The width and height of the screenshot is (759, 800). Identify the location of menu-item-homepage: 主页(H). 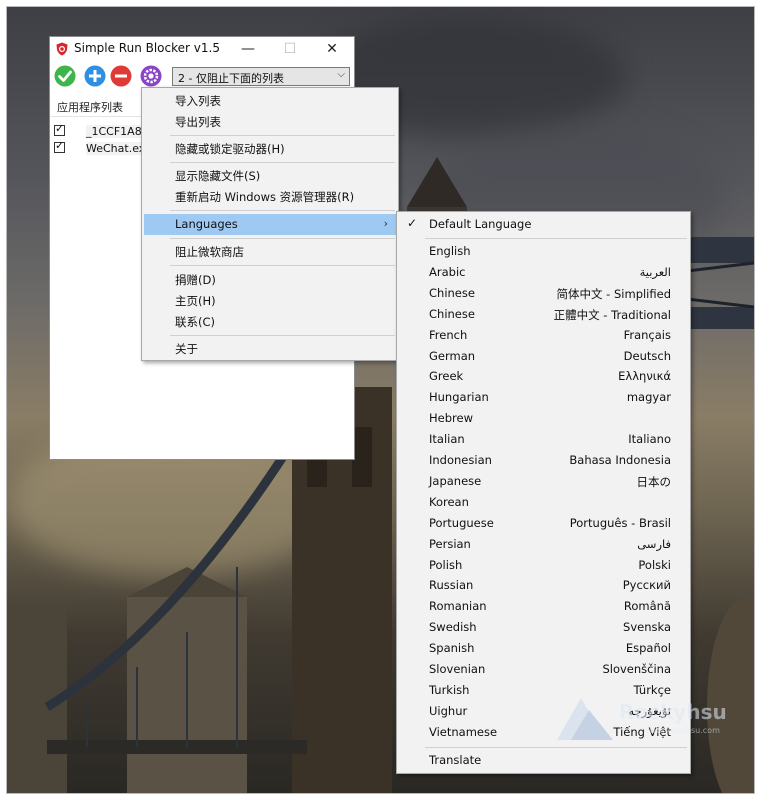
(270, 300).